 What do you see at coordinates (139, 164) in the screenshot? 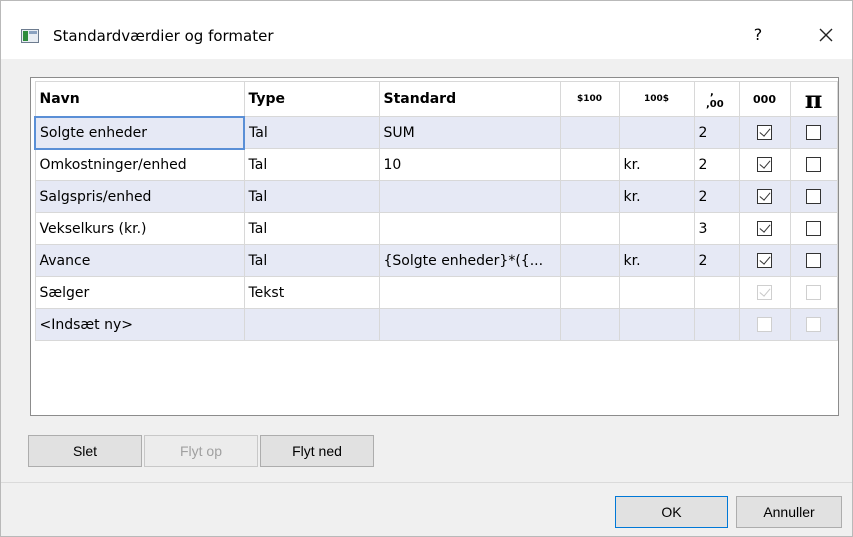
I see `cell-name: Omkostninger/enhed` at bounding box center [139, 164].